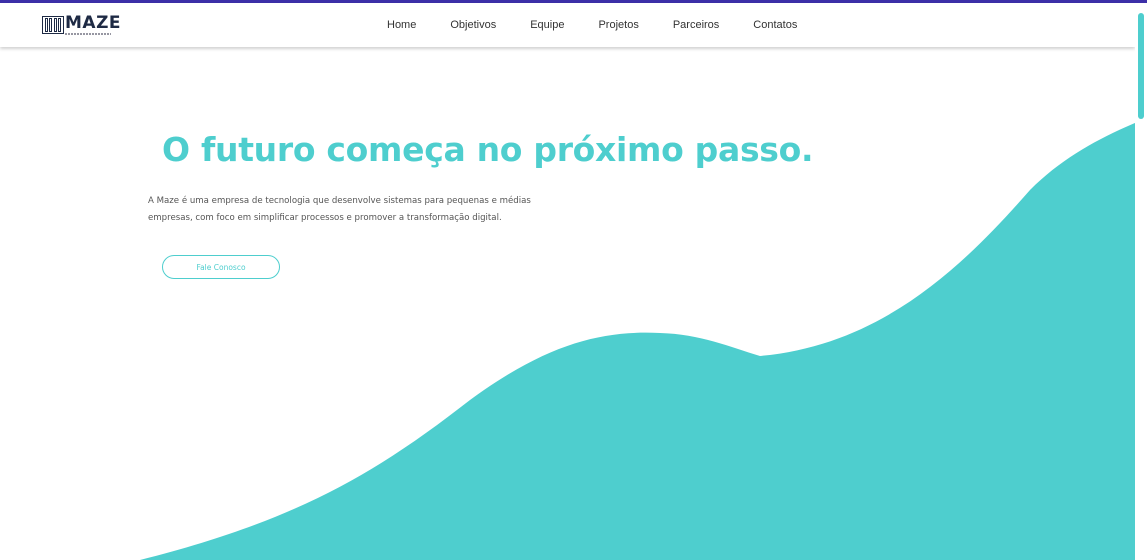 The width and height of the screenshot is (1147, 560). What do you see at coordinates (547, 25) in the screenshot?
I see `nav-link-equipe: Equipe` at bounding box center [547, 25].